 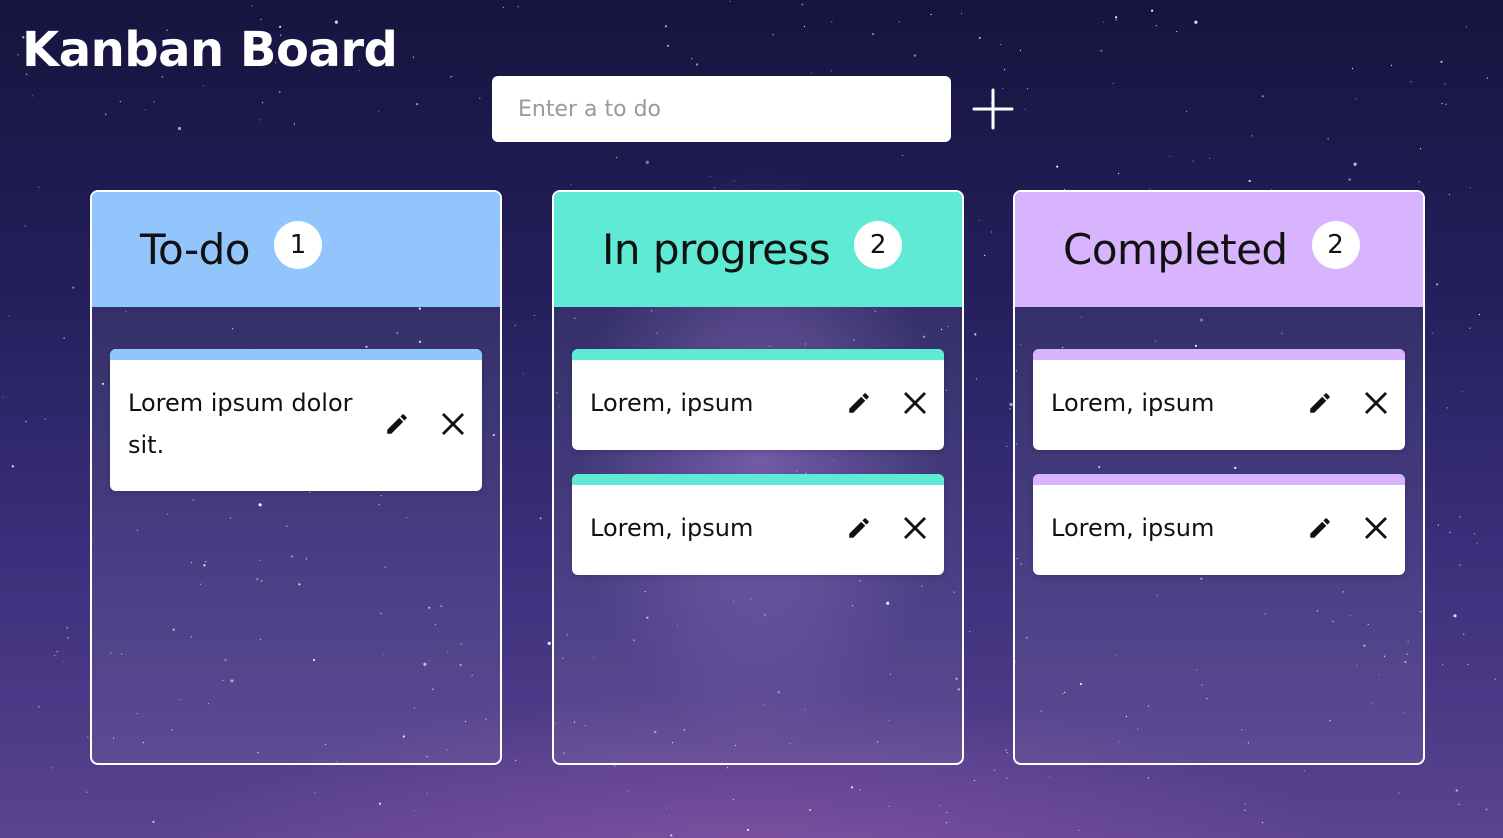 I want to click on count-badge: 1, so click(x=298, y=244).